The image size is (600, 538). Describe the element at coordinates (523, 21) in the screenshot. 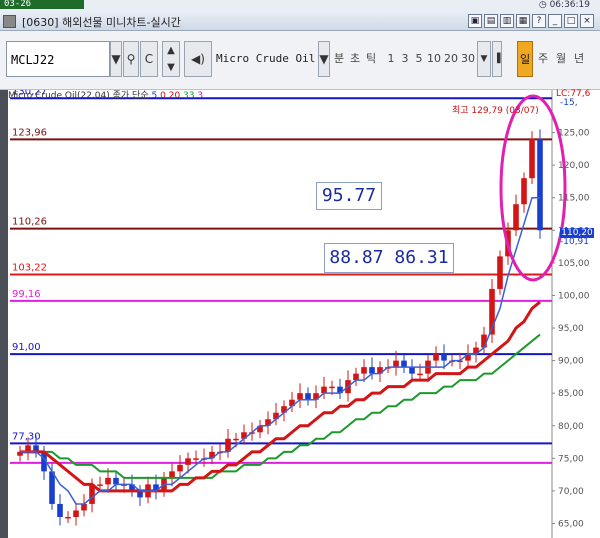

I see `settings-icon: ▦` at that location.